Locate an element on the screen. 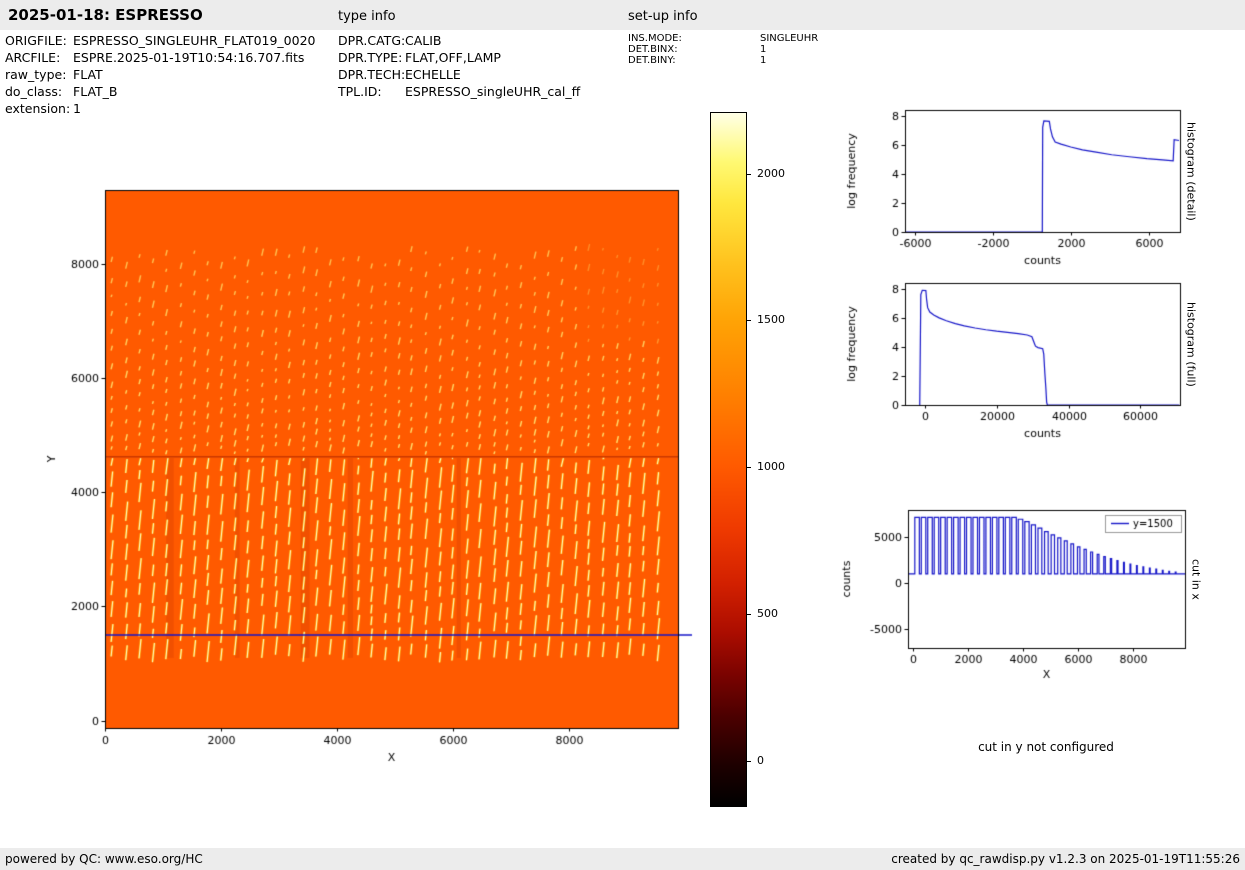 This screenshot has height=870, width=1245. meta-row: INS.MODE: SINGLEUHR is located at coordinates (723, 38).